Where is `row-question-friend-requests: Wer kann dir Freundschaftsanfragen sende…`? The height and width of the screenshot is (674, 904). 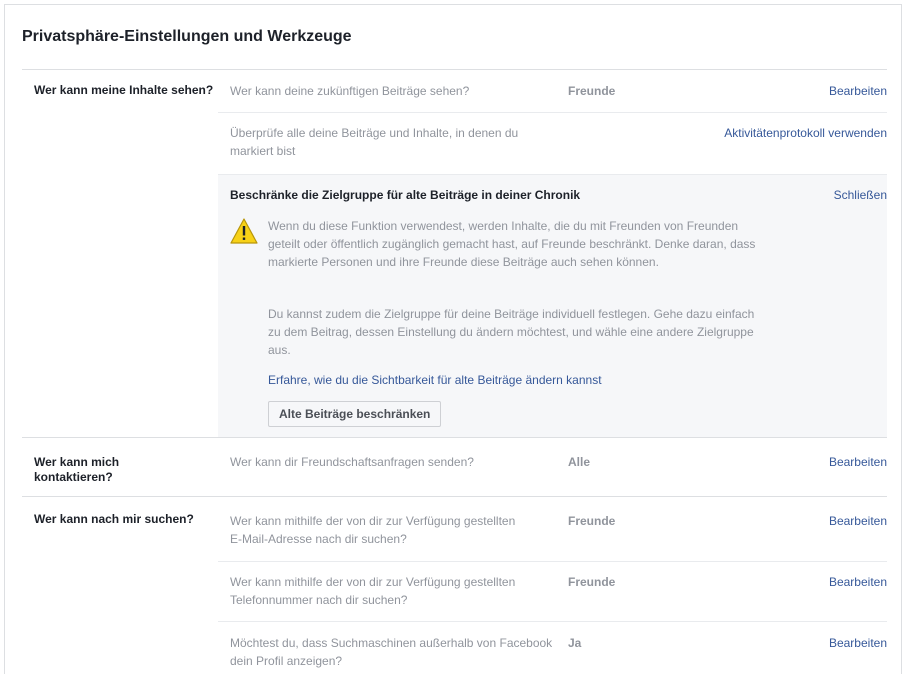
row-question-friend-requests: Wer kann dir Freundschaftsanfragen sende… is located at coordinates (352, 462).